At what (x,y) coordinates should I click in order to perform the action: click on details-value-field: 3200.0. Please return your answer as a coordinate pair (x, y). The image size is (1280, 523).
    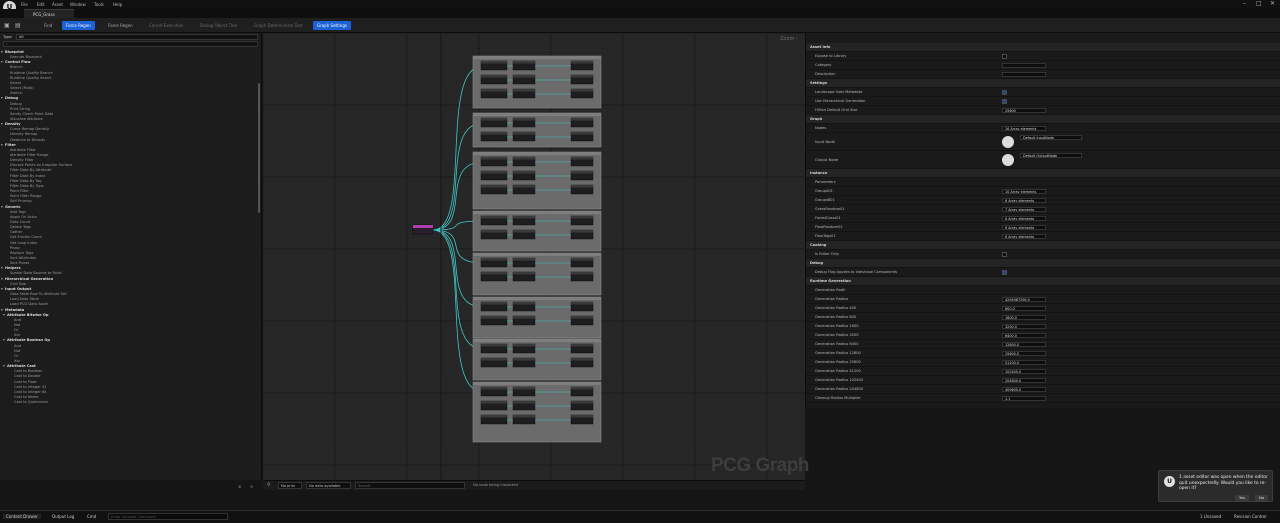
    Looking at the image, I should click on (1024, 326).